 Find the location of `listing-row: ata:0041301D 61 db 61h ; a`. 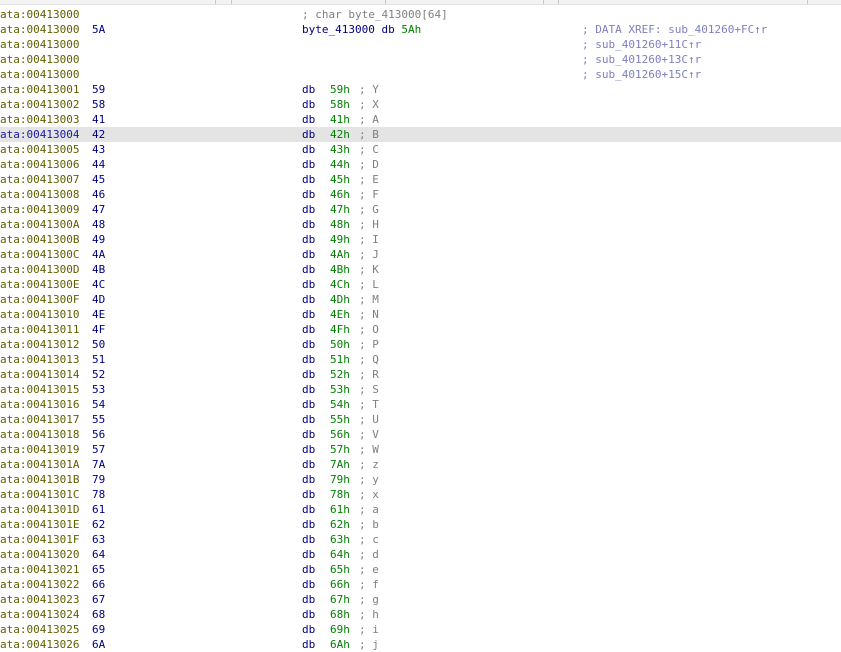

listing-row: ata:0041301D 61 db 61h ; a is located at coordinates (420, 509).